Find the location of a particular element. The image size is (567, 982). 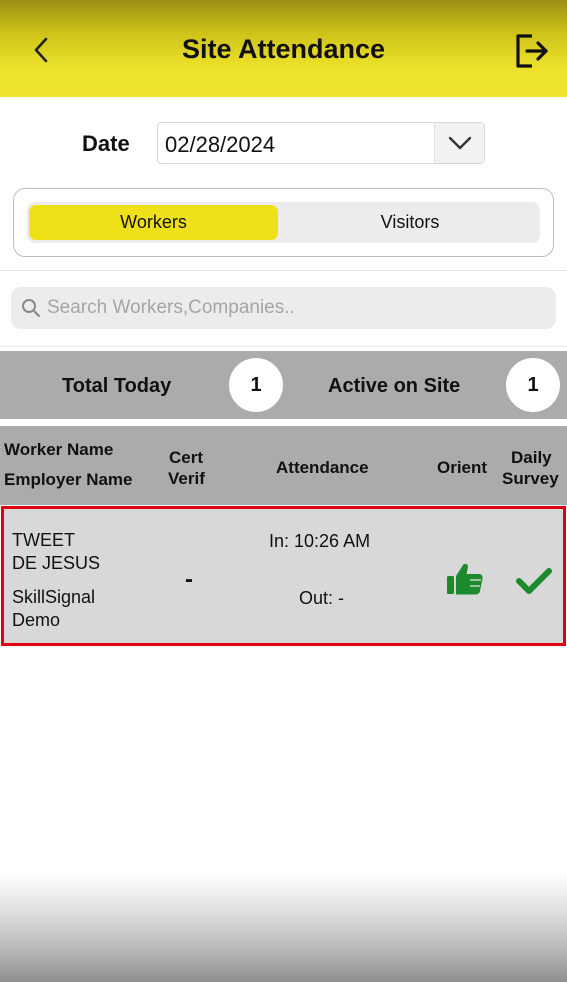

employer-name-line2: Demo is located at coordinates (36, 620).